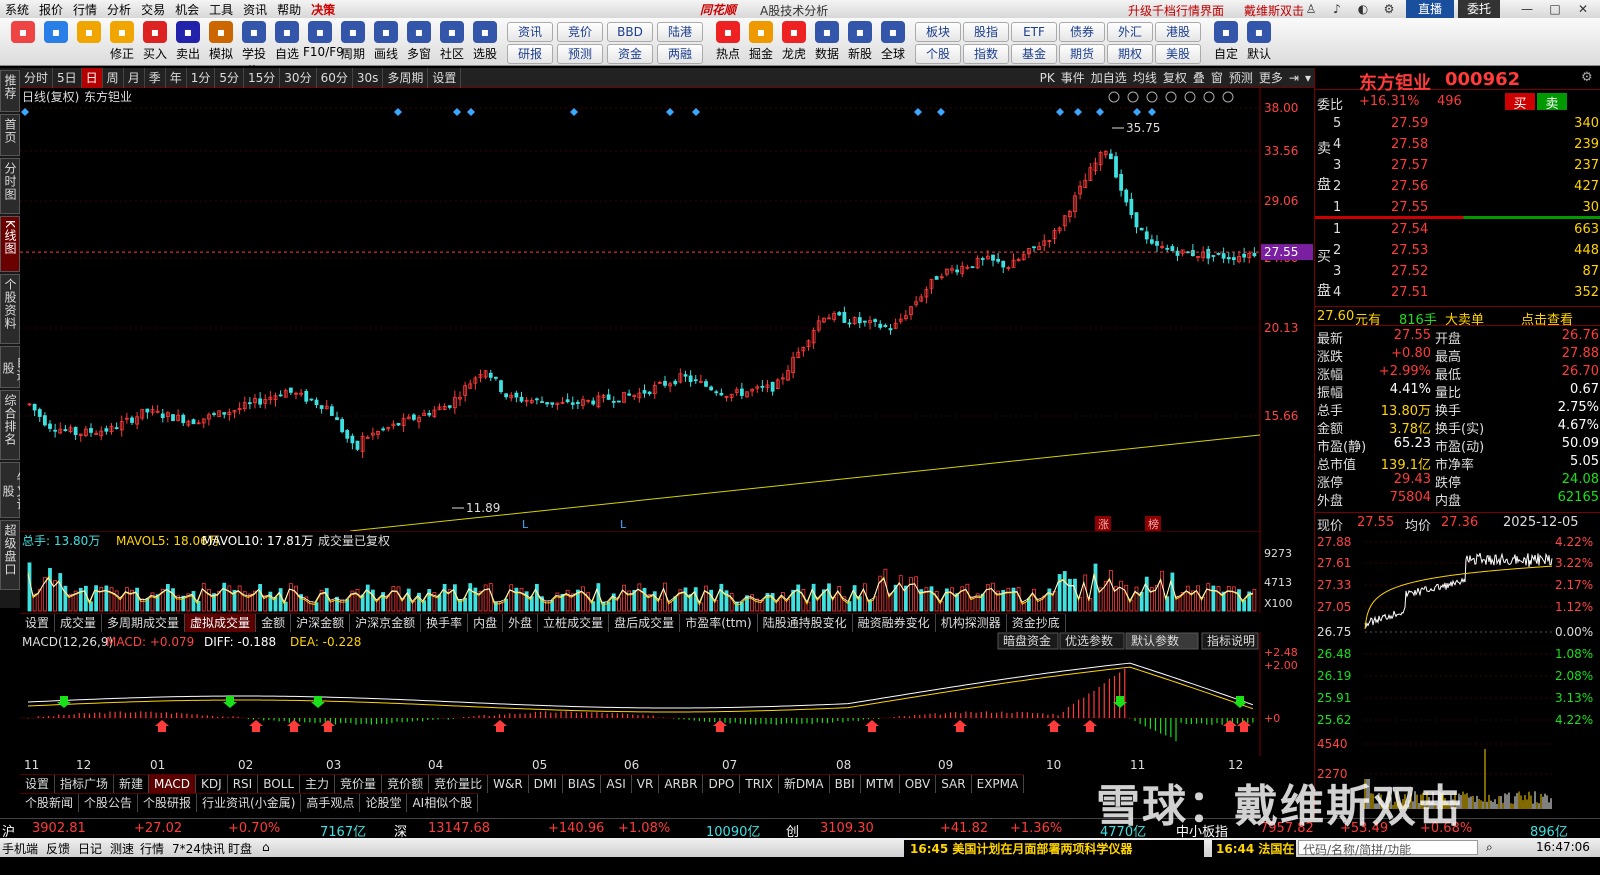 This screenshot has height=875, width=1600. Describe the element at coordinates (58, 848) in the screenshot. I see `status-item: 反馈` at that location.